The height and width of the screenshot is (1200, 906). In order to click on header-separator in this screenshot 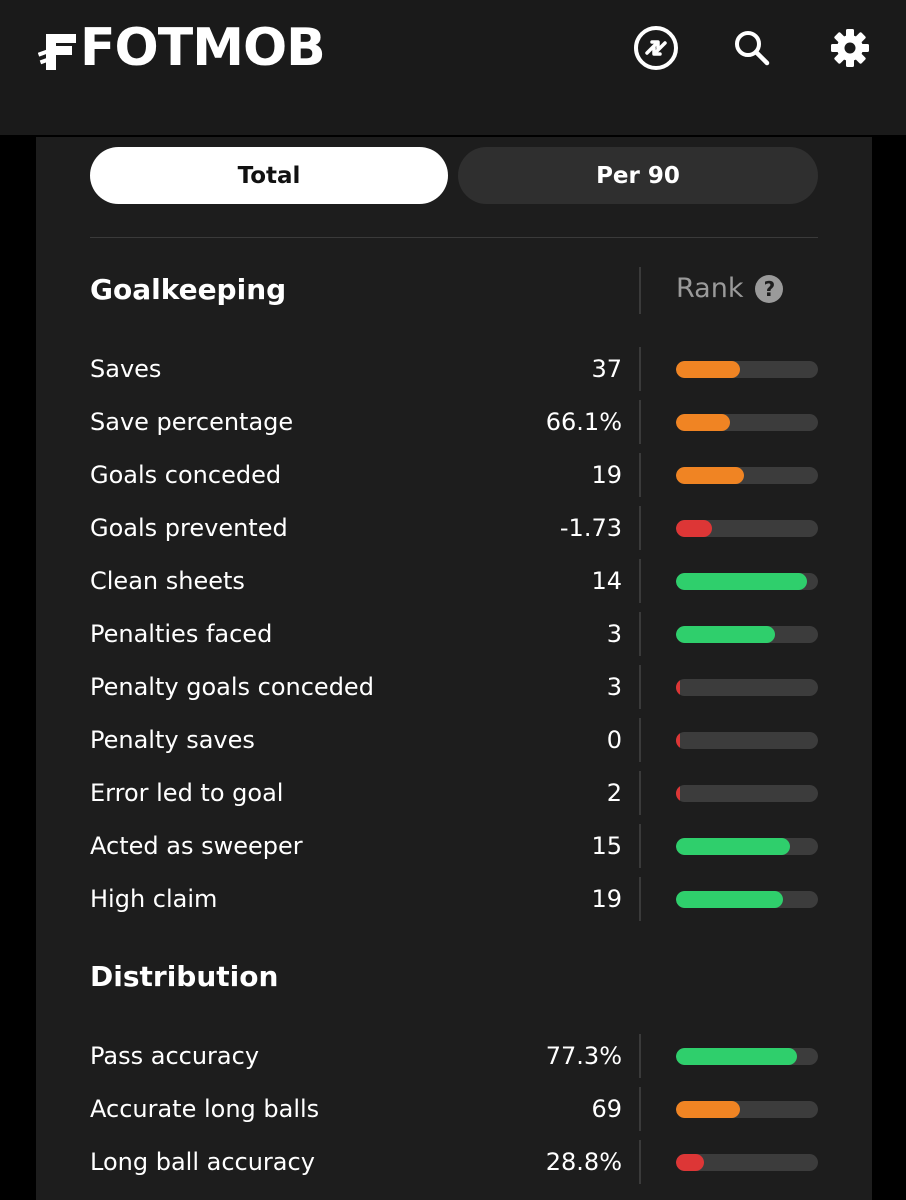, I will do `click(640, 290)`.